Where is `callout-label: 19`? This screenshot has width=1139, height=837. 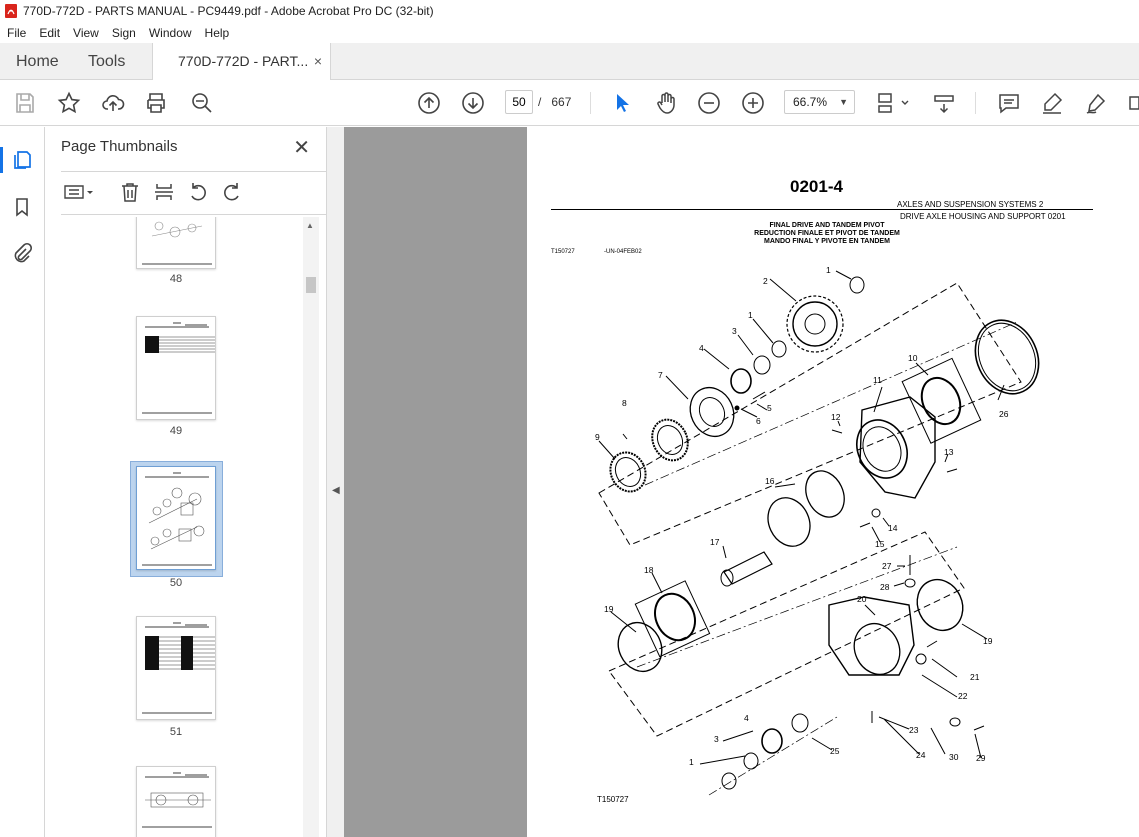 callout-label: 19 is located at coordinates (609, 609).